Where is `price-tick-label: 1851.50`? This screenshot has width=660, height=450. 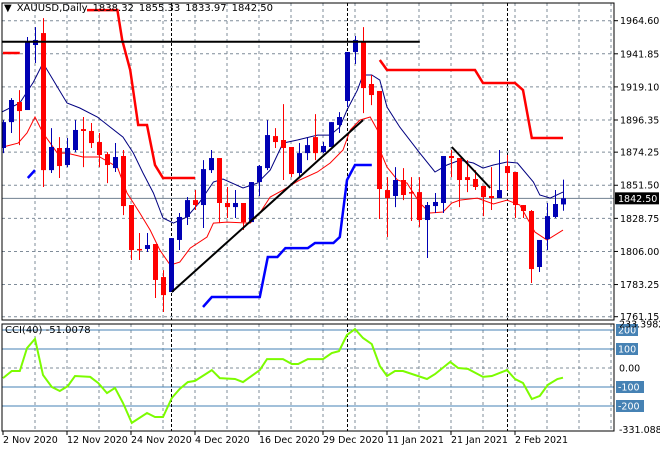
price-tick-label: 1851.50 is located at coordinates (639, 186).